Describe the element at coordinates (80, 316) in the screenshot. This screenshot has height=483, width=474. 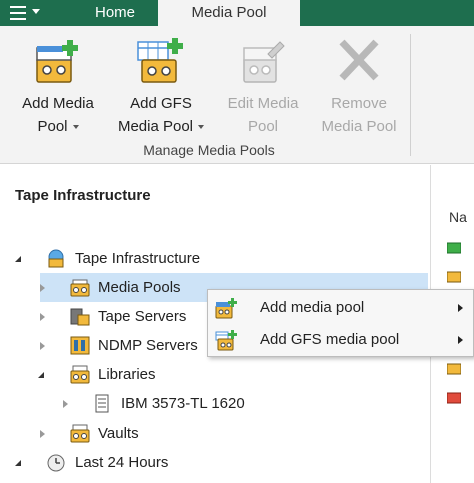
I see `tape-servers-icon` at that location.